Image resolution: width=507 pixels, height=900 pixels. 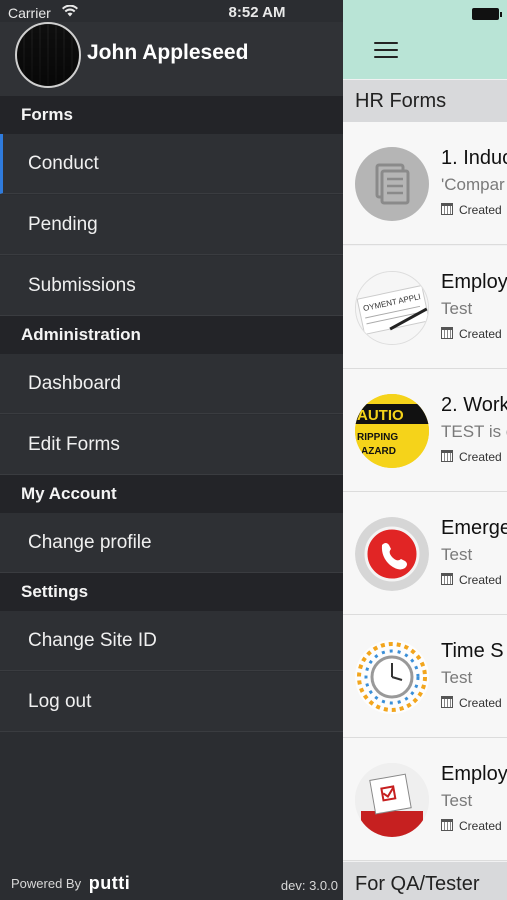 What do you see at coordinates (171, 641) in the screenshot?
I see `menu-item-change-site-id: Change Site ID` at bounding box center [171, 641].